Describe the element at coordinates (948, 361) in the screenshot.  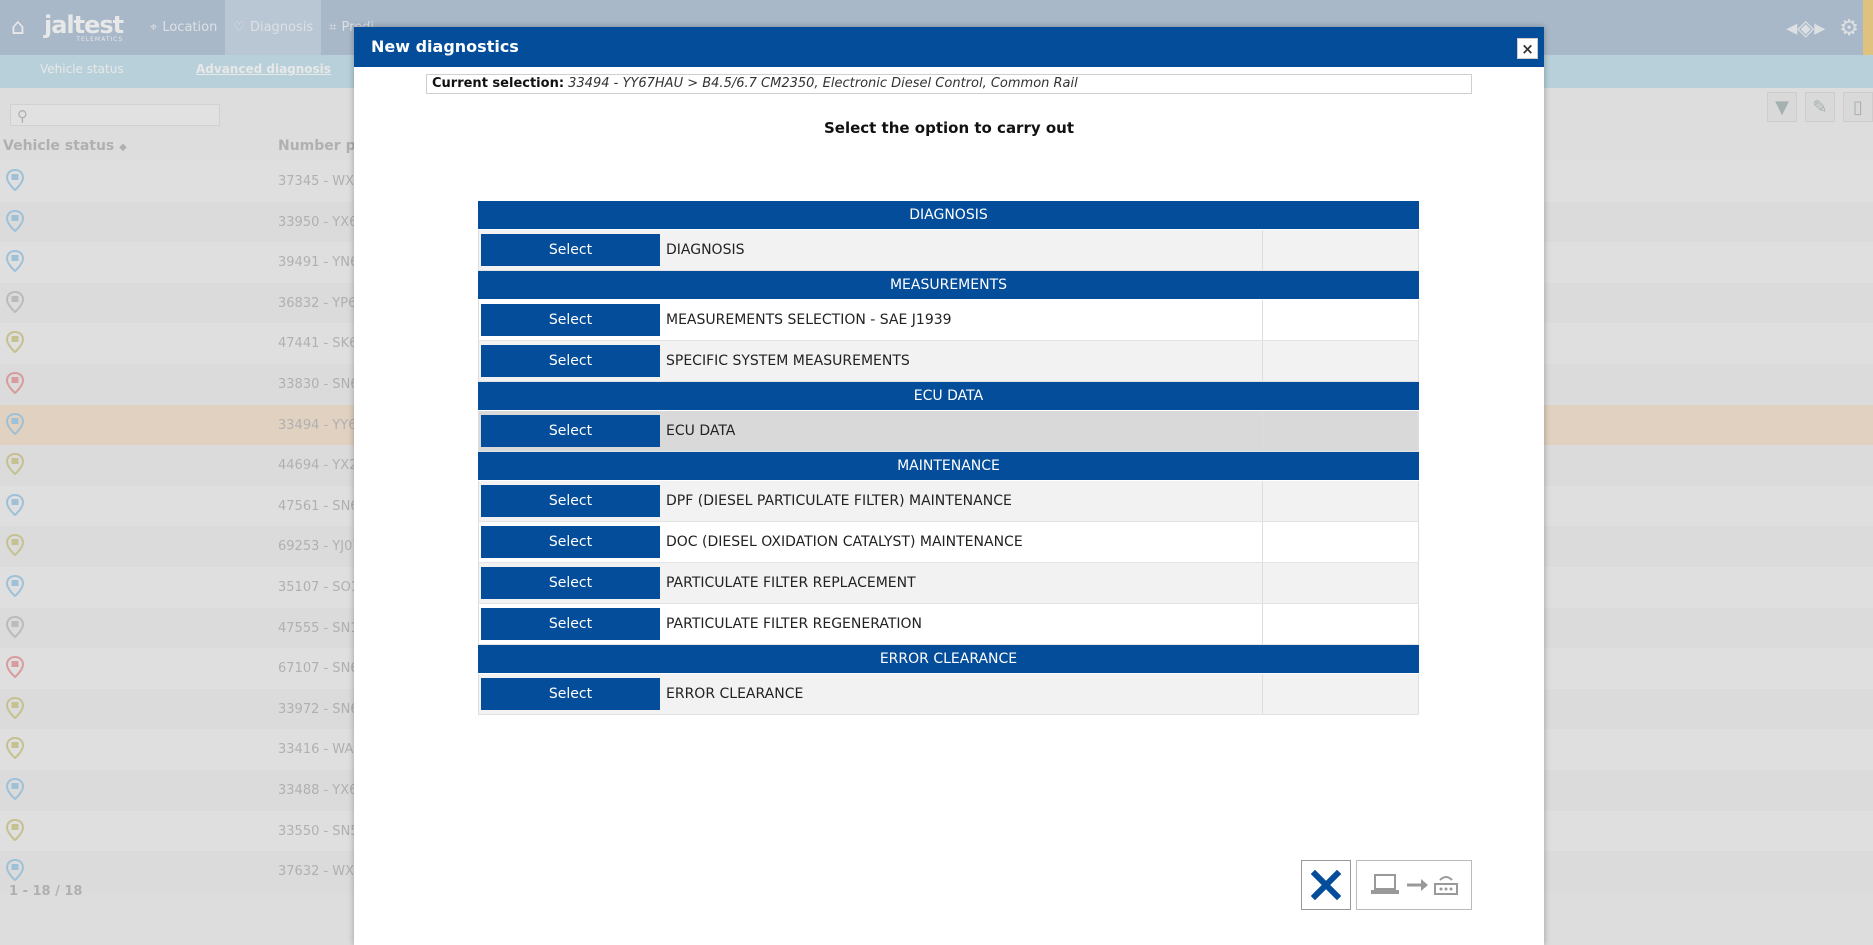
I see `option-row: Select SPECIFIC SYSTEM MEASUREMENTS` at that location.